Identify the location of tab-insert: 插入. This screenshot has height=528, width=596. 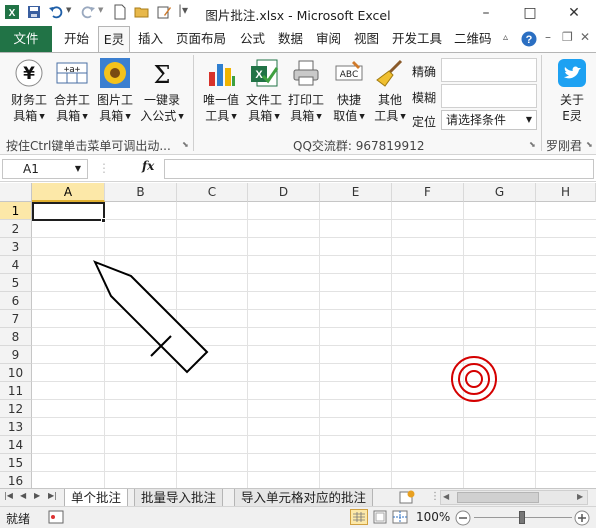
(150, 39).